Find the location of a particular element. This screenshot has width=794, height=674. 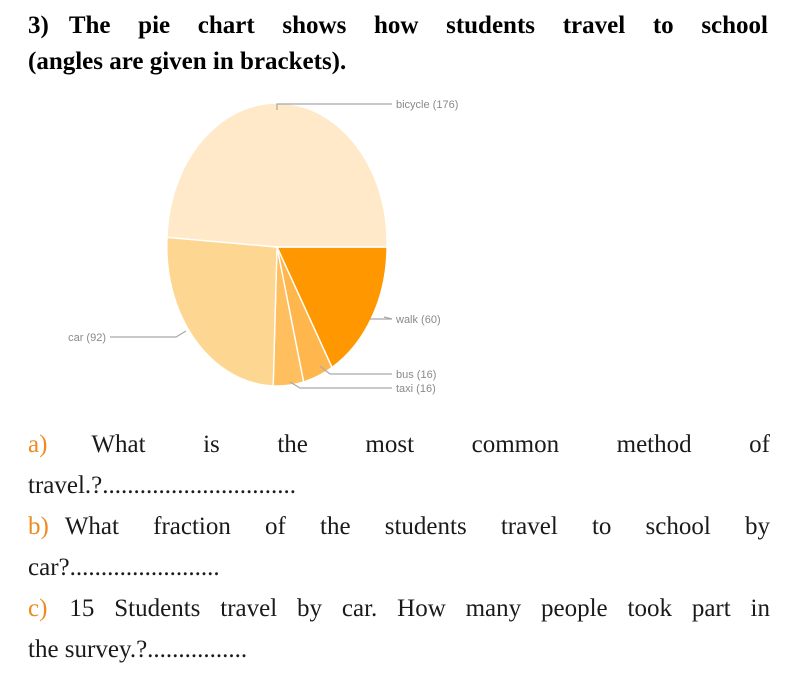

question-a-marker: a) is located at coordinates (38, 444).